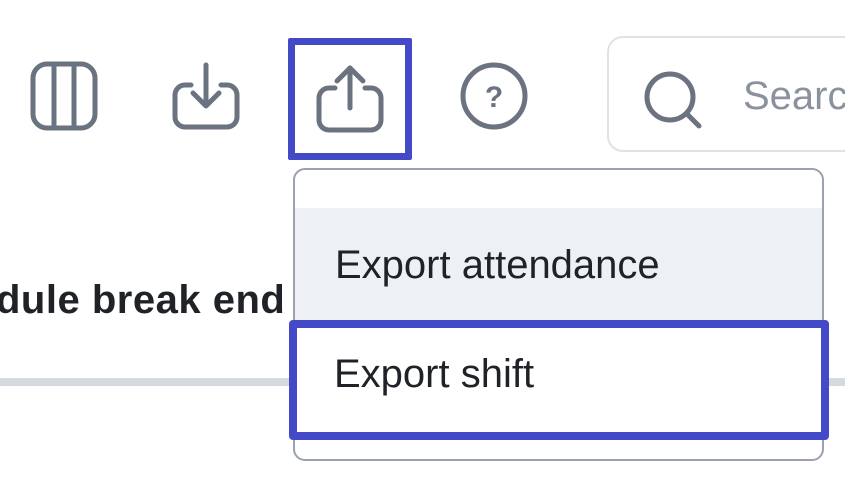  I want to click on upload-icon, so click(350, 99).